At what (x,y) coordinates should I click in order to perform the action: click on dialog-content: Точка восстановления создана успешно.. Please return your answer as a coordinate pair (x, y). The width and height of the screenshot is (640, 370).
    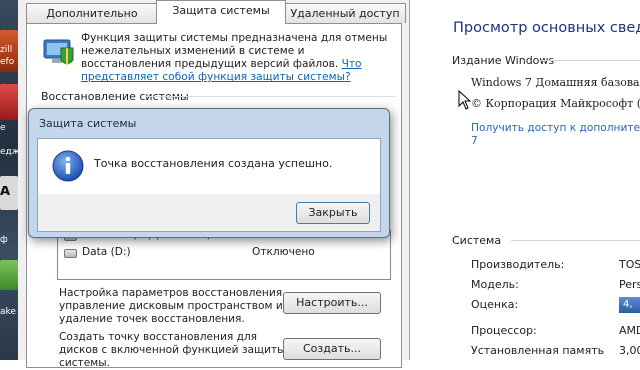
    Looking at the image, I should click on (209, 166).